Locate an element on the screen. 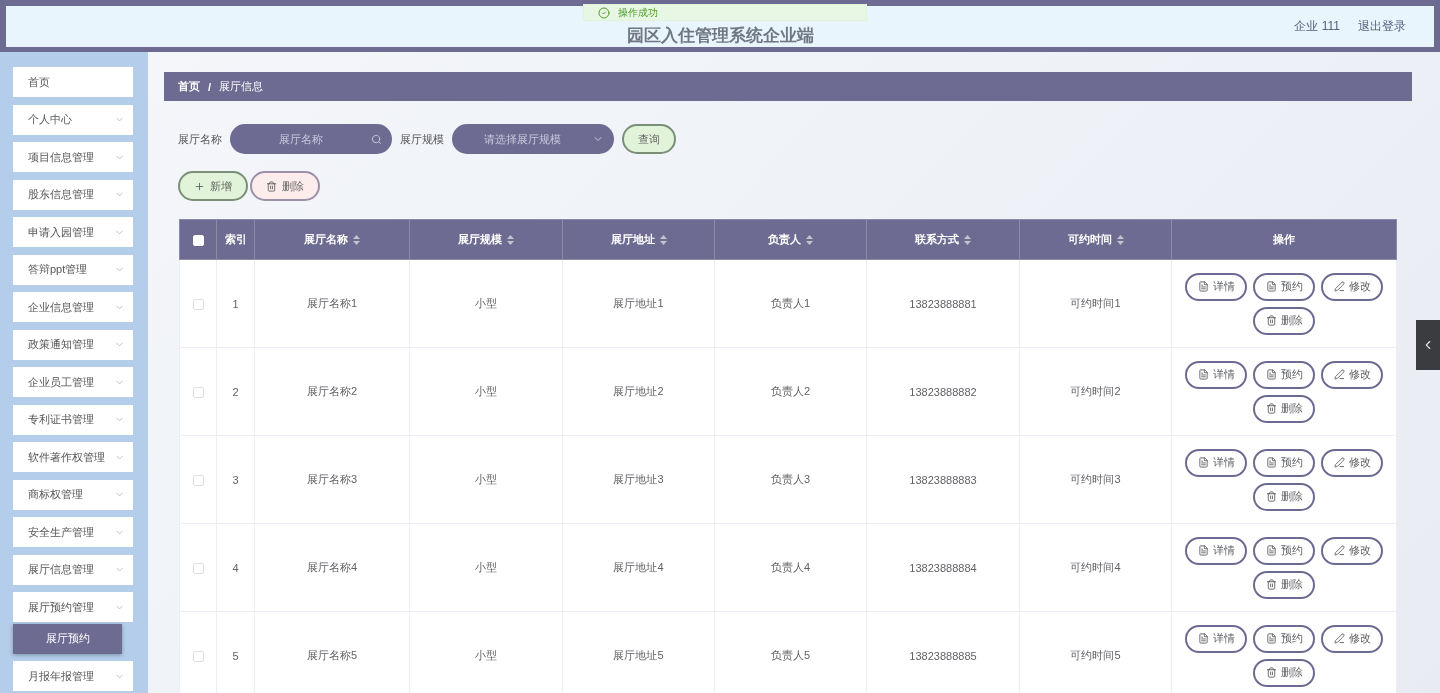 The image size is (1440, 693). table-cell: 负责人4 is located at coordinates (790, 567).